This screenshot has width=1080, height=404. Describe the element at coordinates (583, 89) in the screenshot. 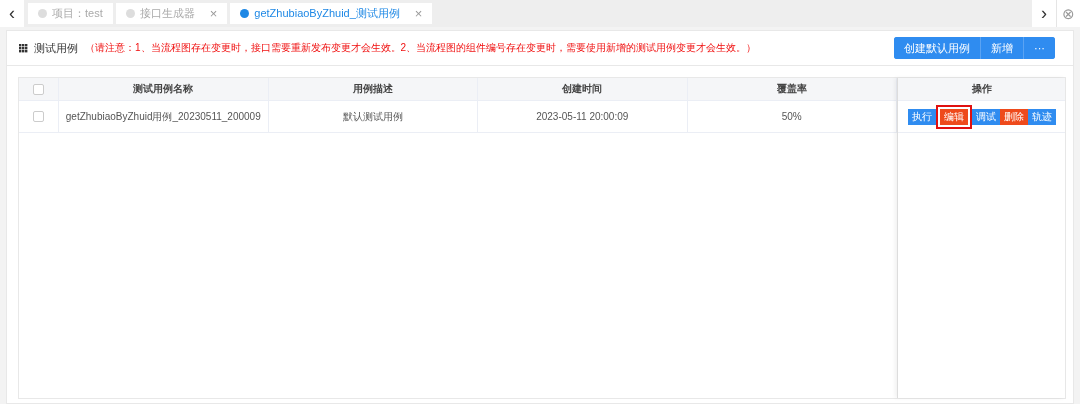

I see `column-header: 创建时间` at that location.